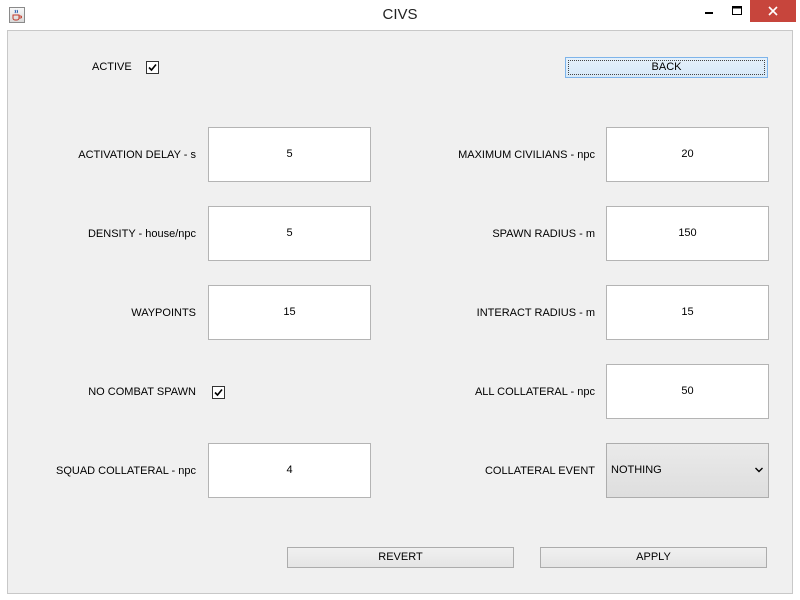 This screenshot has width=800, height=600. What do you see at coordinates (137, 155) in the screenshot?
I see `activation-delay-label: ACTIVATION DELAY - s` at bounding box center [137, 155].